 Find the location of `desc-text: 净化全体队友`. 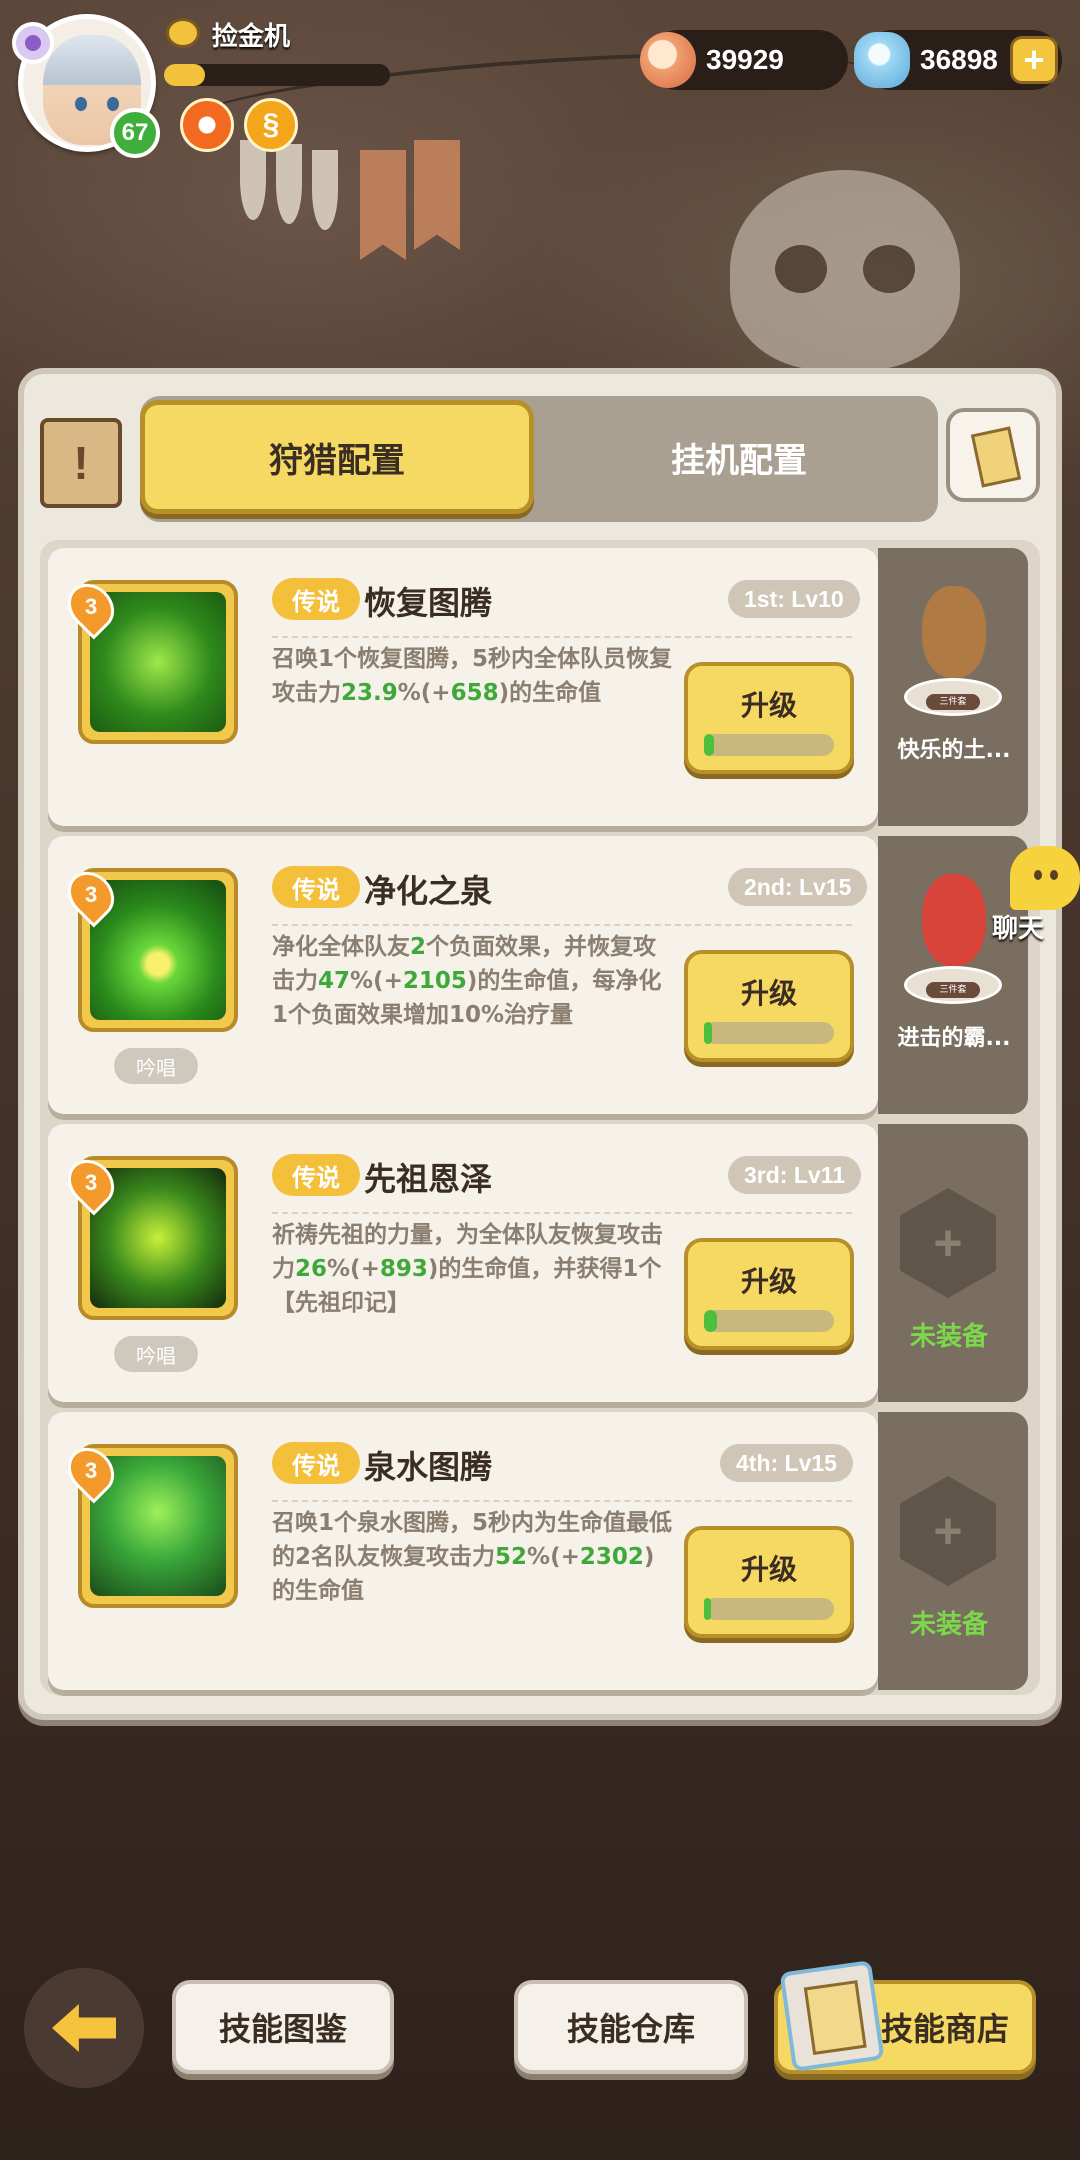

desc-text: 净化全体队友 is located at coordinates (341, 947).